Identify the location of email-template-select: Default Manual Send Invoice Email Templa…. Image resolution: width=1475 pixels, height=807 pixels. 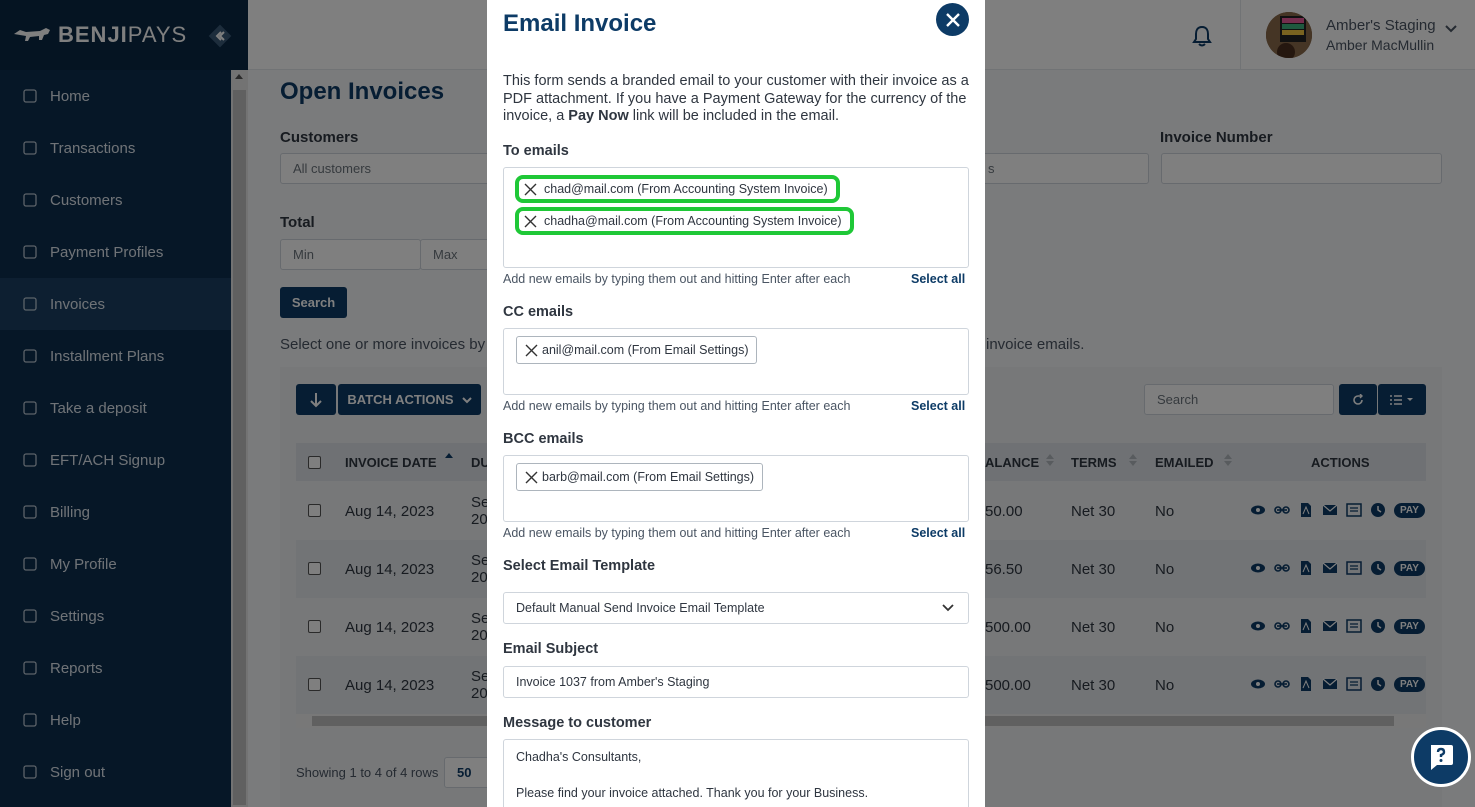
(736, 608).